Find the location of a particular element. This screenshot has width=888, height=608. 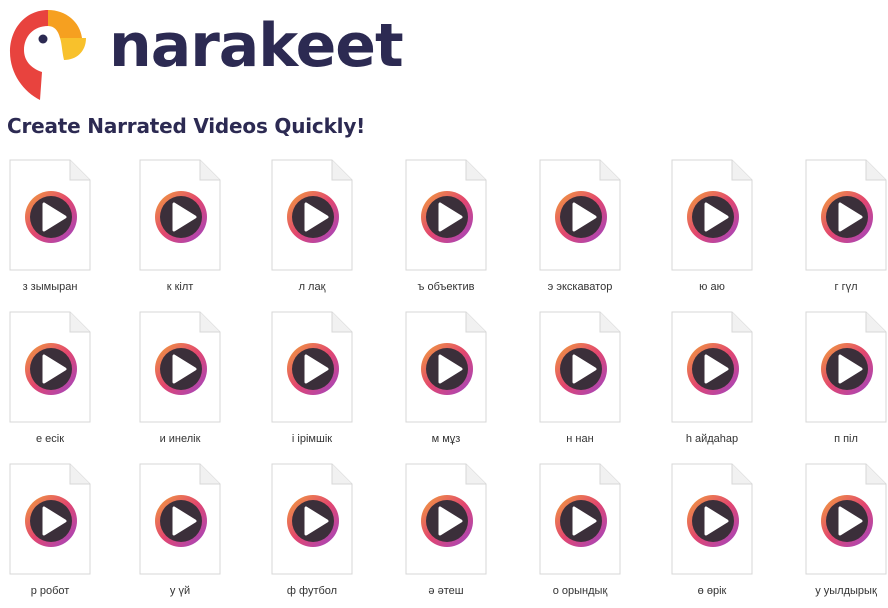

file-item: у үй is located at coordinates (180, 533).